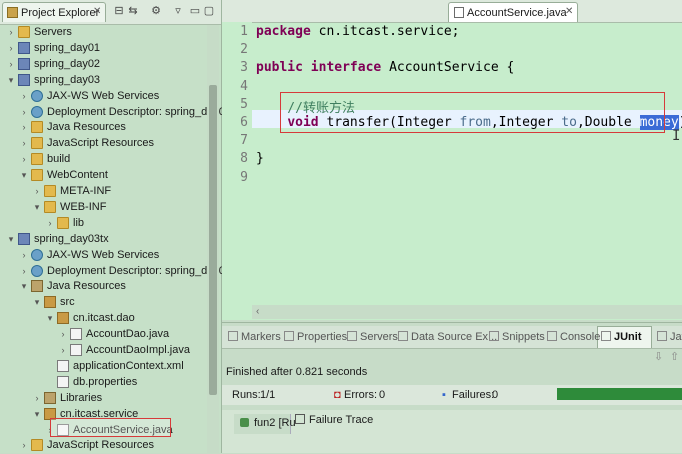 The width and height of the screenshot is (682, 454). What do you see at coordinates (517, 337) in the screenshot?
I see `tab-snippets: Snippets` at bounding box center [517, 337].